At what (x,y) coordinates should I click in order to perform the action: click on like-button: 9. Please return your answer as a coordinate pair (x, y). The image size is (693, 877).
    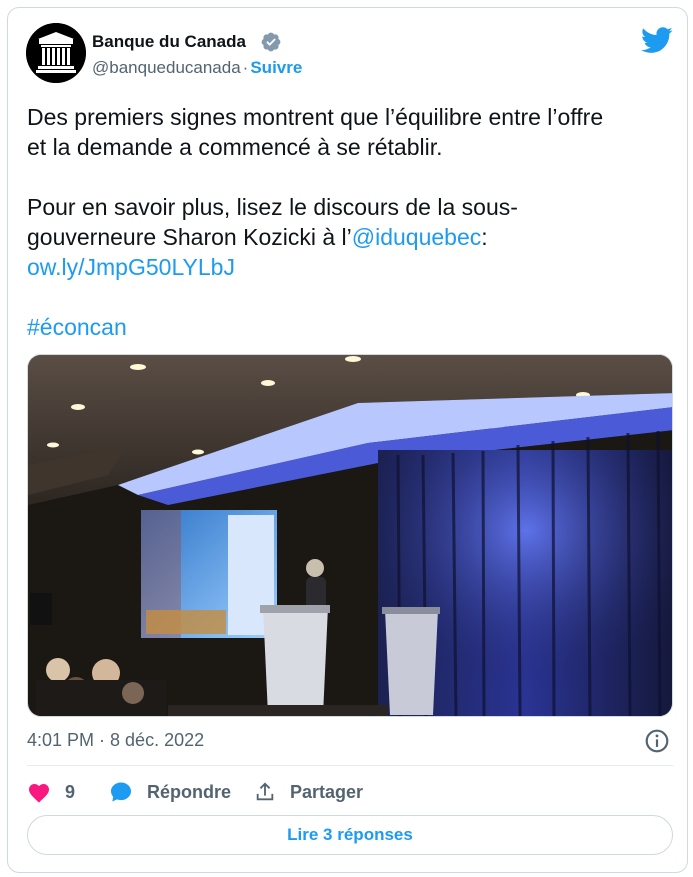
    Looking at the image, I should click on (51, 792).